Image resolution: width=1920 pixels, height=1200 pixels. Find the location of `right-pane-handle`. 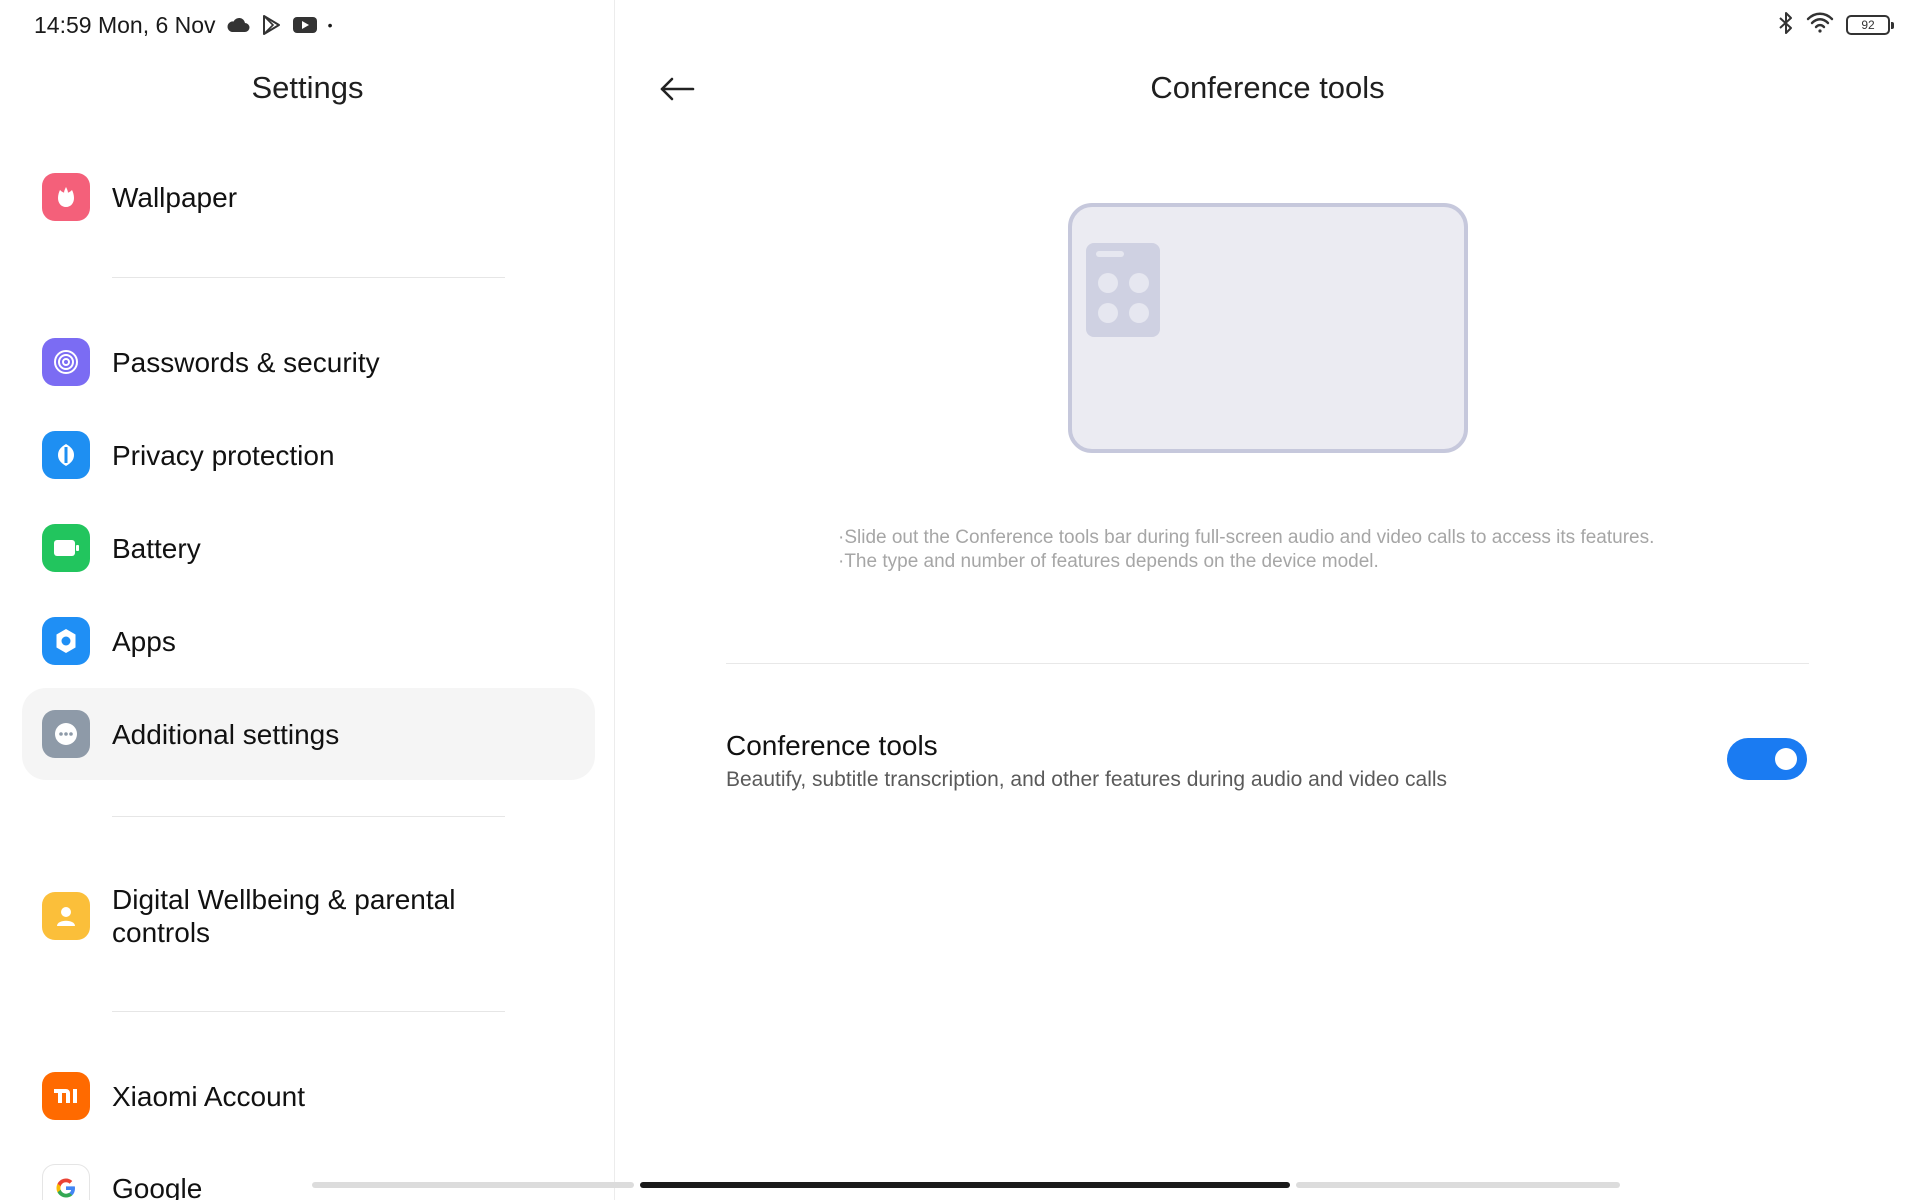

right-pane-handle is located at coordinates (1458, 1185).